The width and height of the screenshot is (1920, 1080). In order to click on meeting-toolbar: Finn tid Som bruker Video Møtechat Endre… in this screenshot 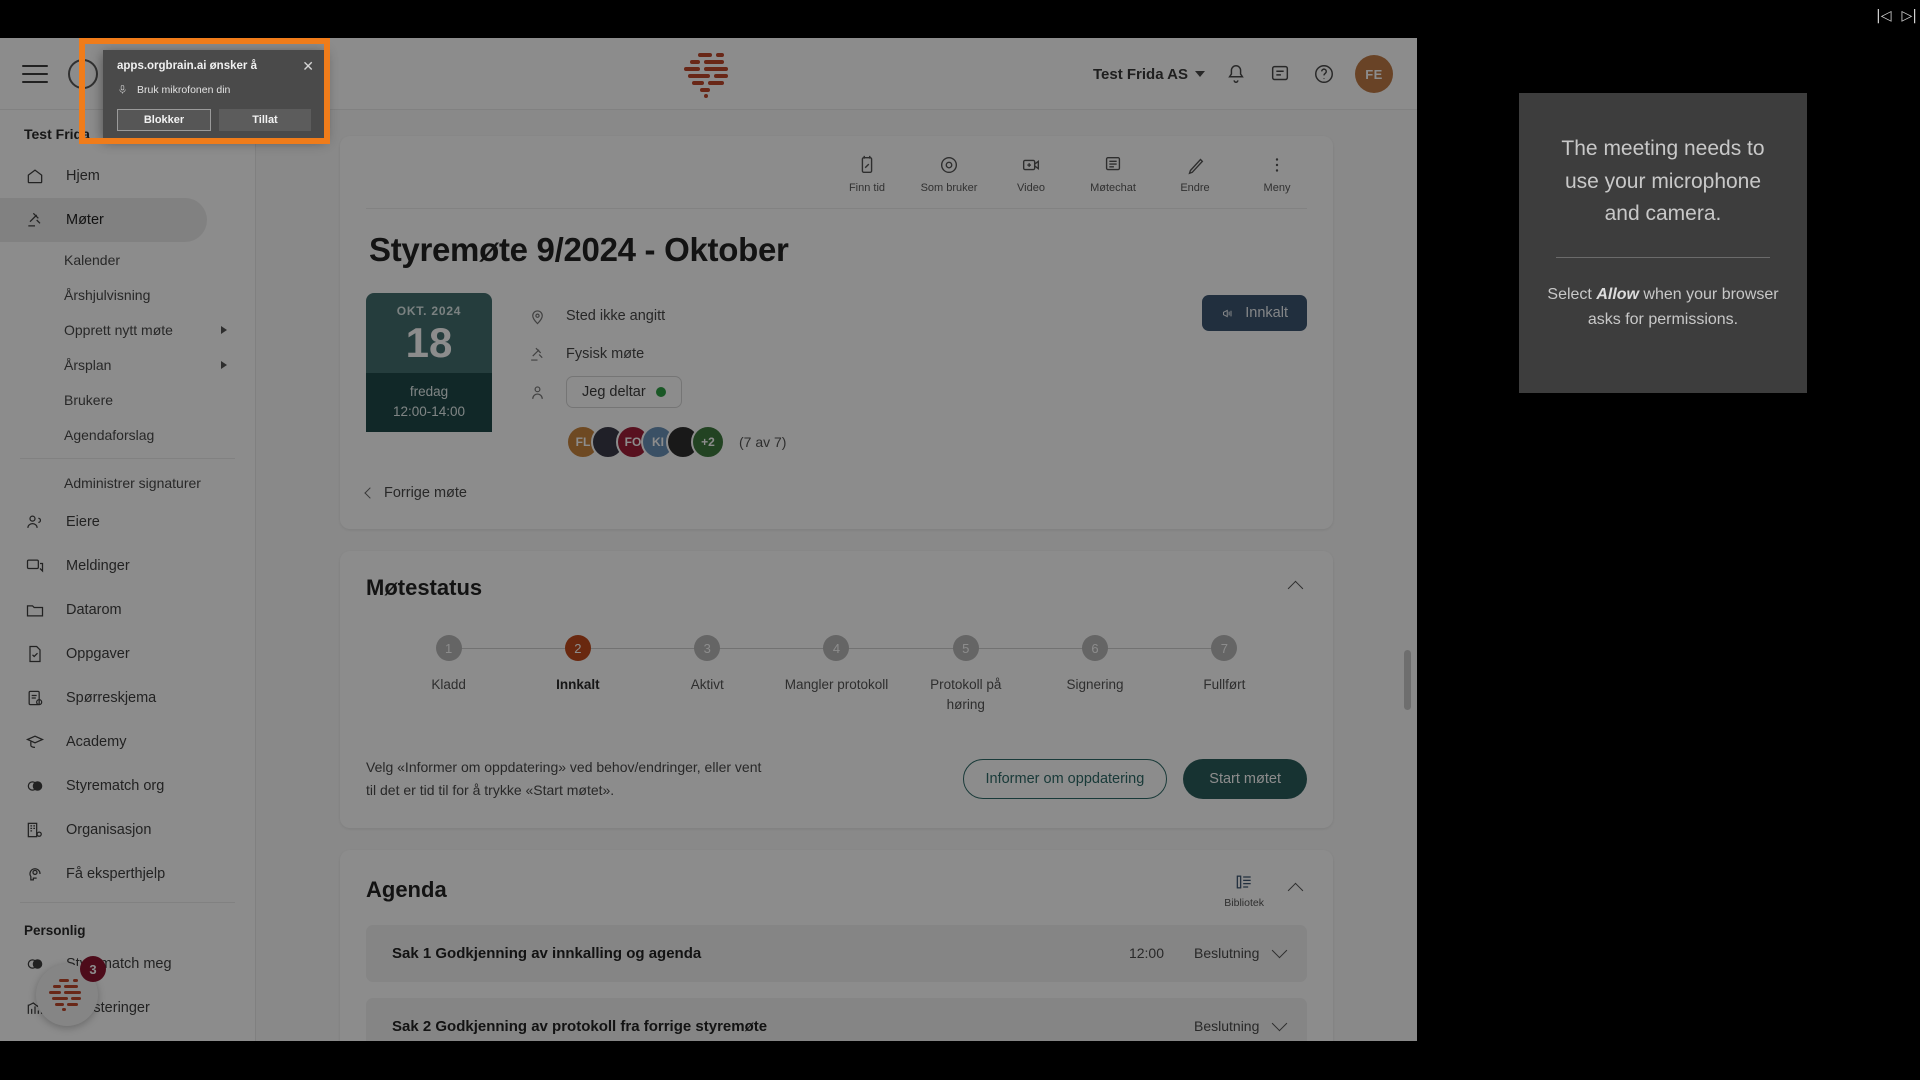, I will do `click(836, 174)`.